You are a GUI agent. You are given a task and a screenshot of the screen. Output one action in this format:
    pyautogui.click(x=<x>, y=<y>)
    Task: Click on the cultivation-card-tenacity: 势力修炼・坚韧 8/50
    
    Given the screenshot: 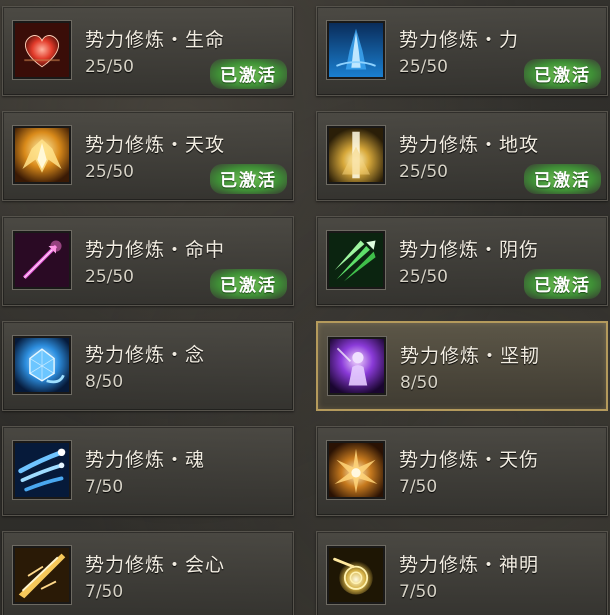 What is the action you would take?
    pyautogui.click(x=462, y=366)
    